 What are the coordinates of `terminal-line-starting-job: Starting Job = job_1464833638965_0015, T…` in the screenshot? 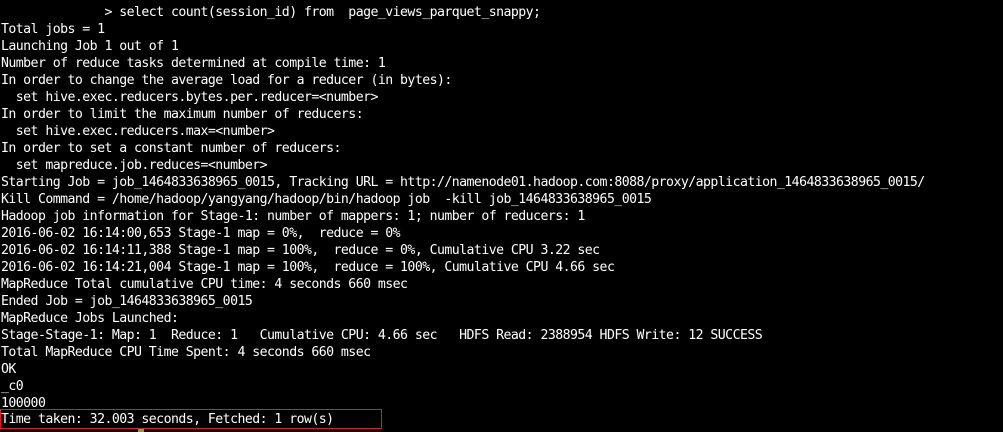 It's located at (463, 182).